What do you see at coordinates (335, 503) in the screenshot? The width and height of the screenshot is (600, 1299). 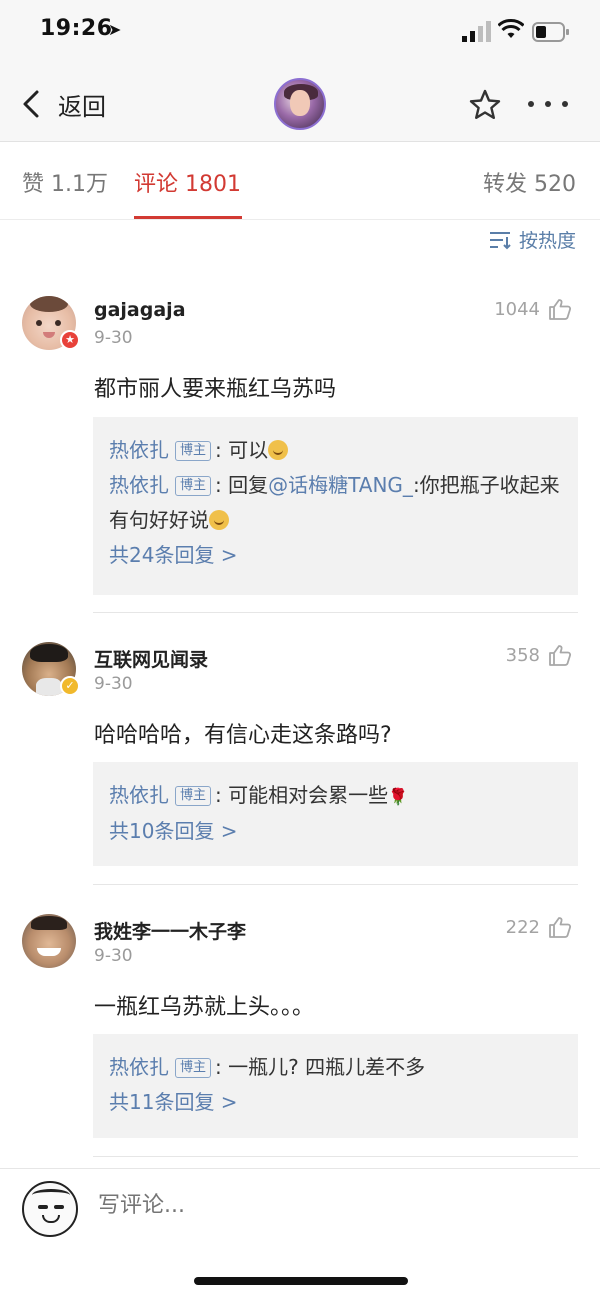 I see `reply-item: 热依扎 博主: 回复@话梅糖TANG_:你把瓶子收起来 有句好好说` at bounding box center [335, 503].